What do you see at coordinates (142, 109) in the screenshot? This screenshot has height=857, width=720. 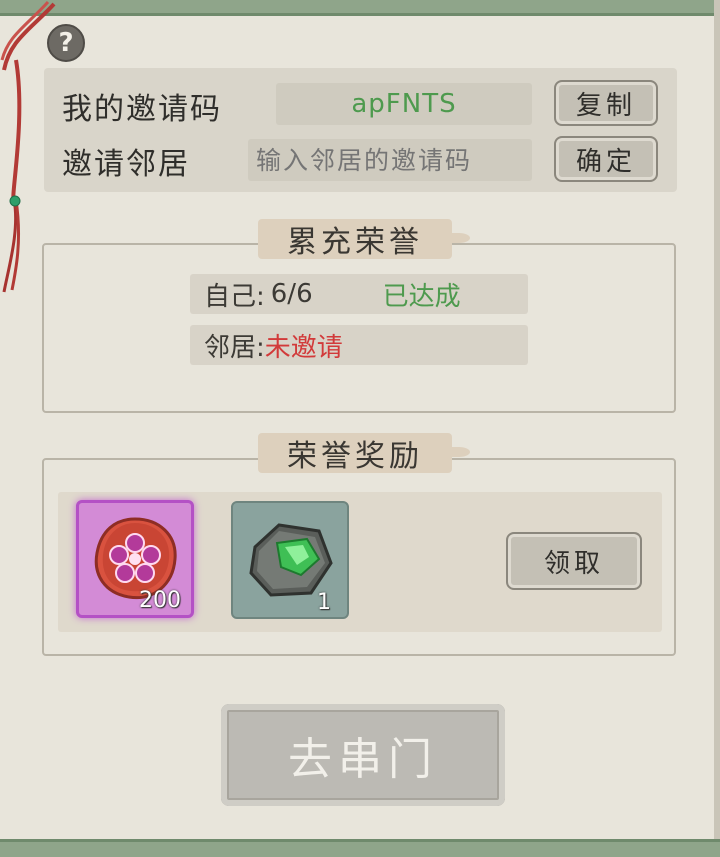 I see `my-invite-code-label: 我的邀请码` at bounding box center [142, 109].